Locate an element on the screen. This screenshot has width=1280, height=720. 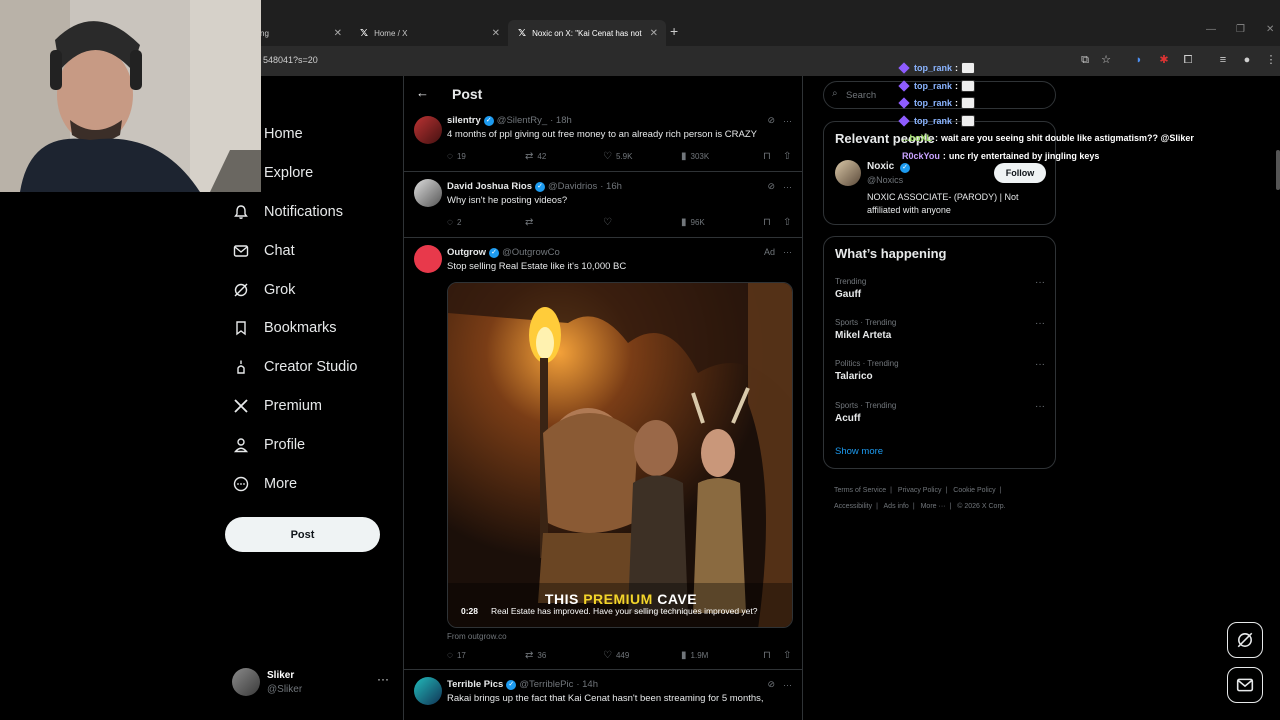
reply-button: ◌ 17 is located at coordinates (456, 655).